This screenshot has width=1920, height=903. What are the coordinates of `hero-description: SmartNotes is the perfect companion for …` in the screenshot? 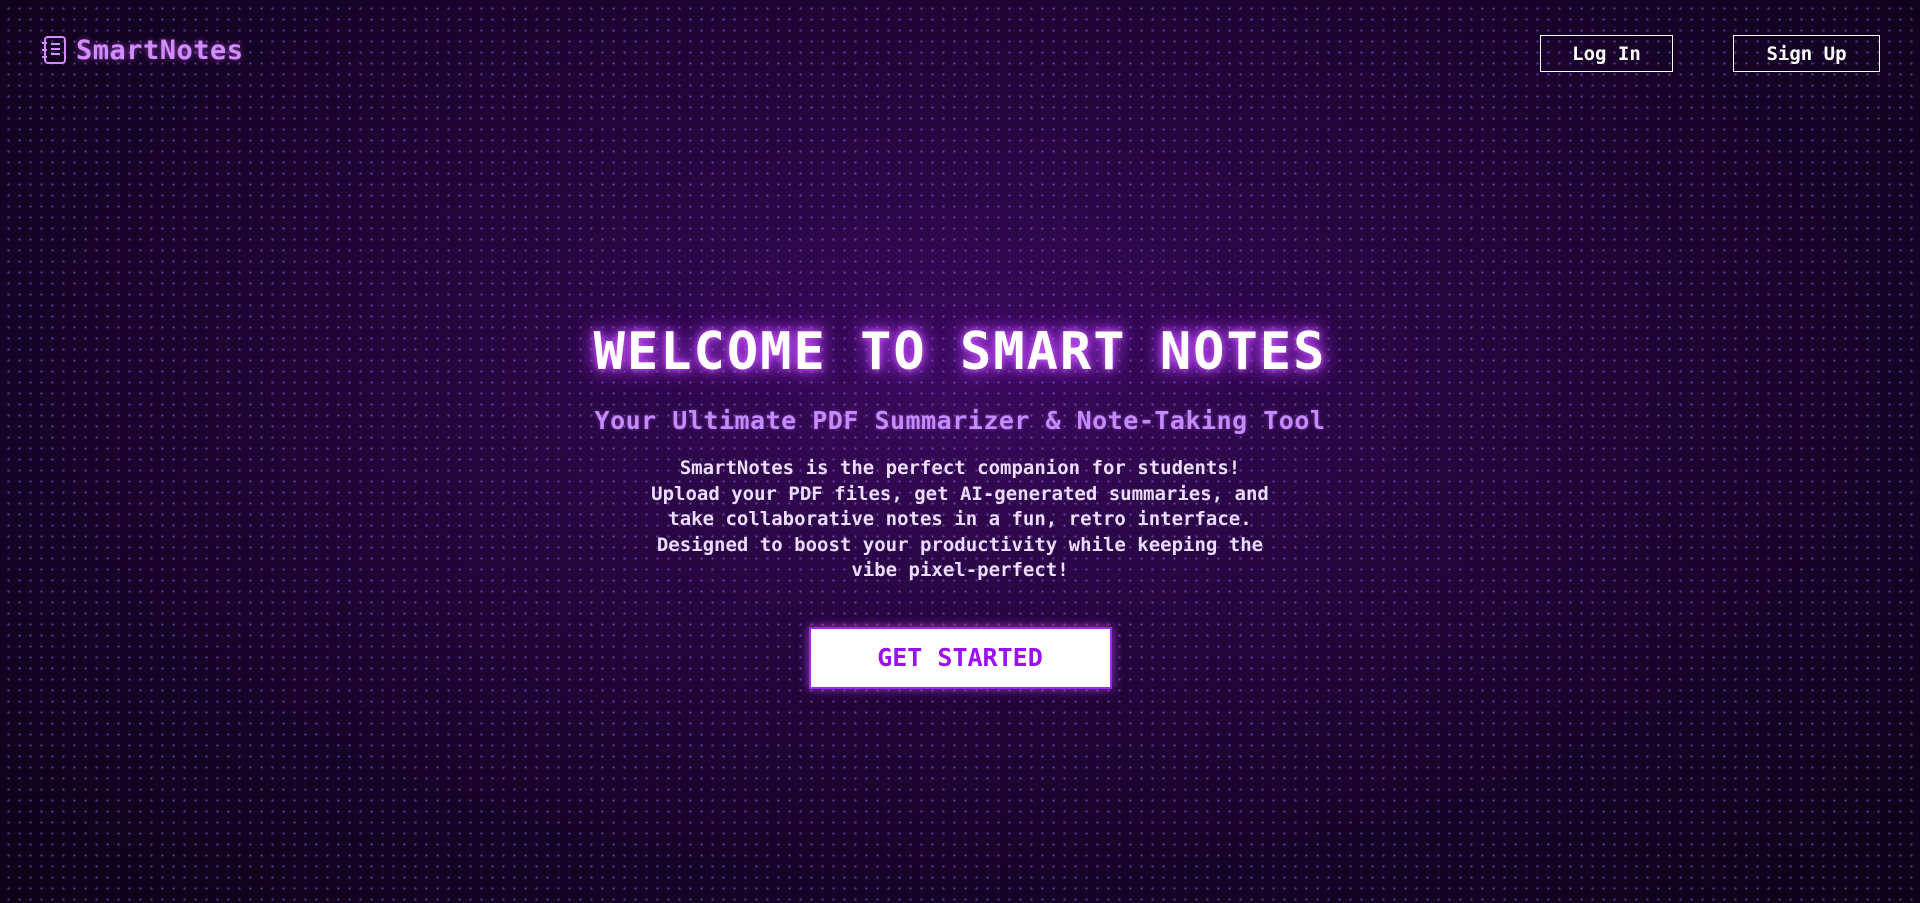 It's located at (960, 520).